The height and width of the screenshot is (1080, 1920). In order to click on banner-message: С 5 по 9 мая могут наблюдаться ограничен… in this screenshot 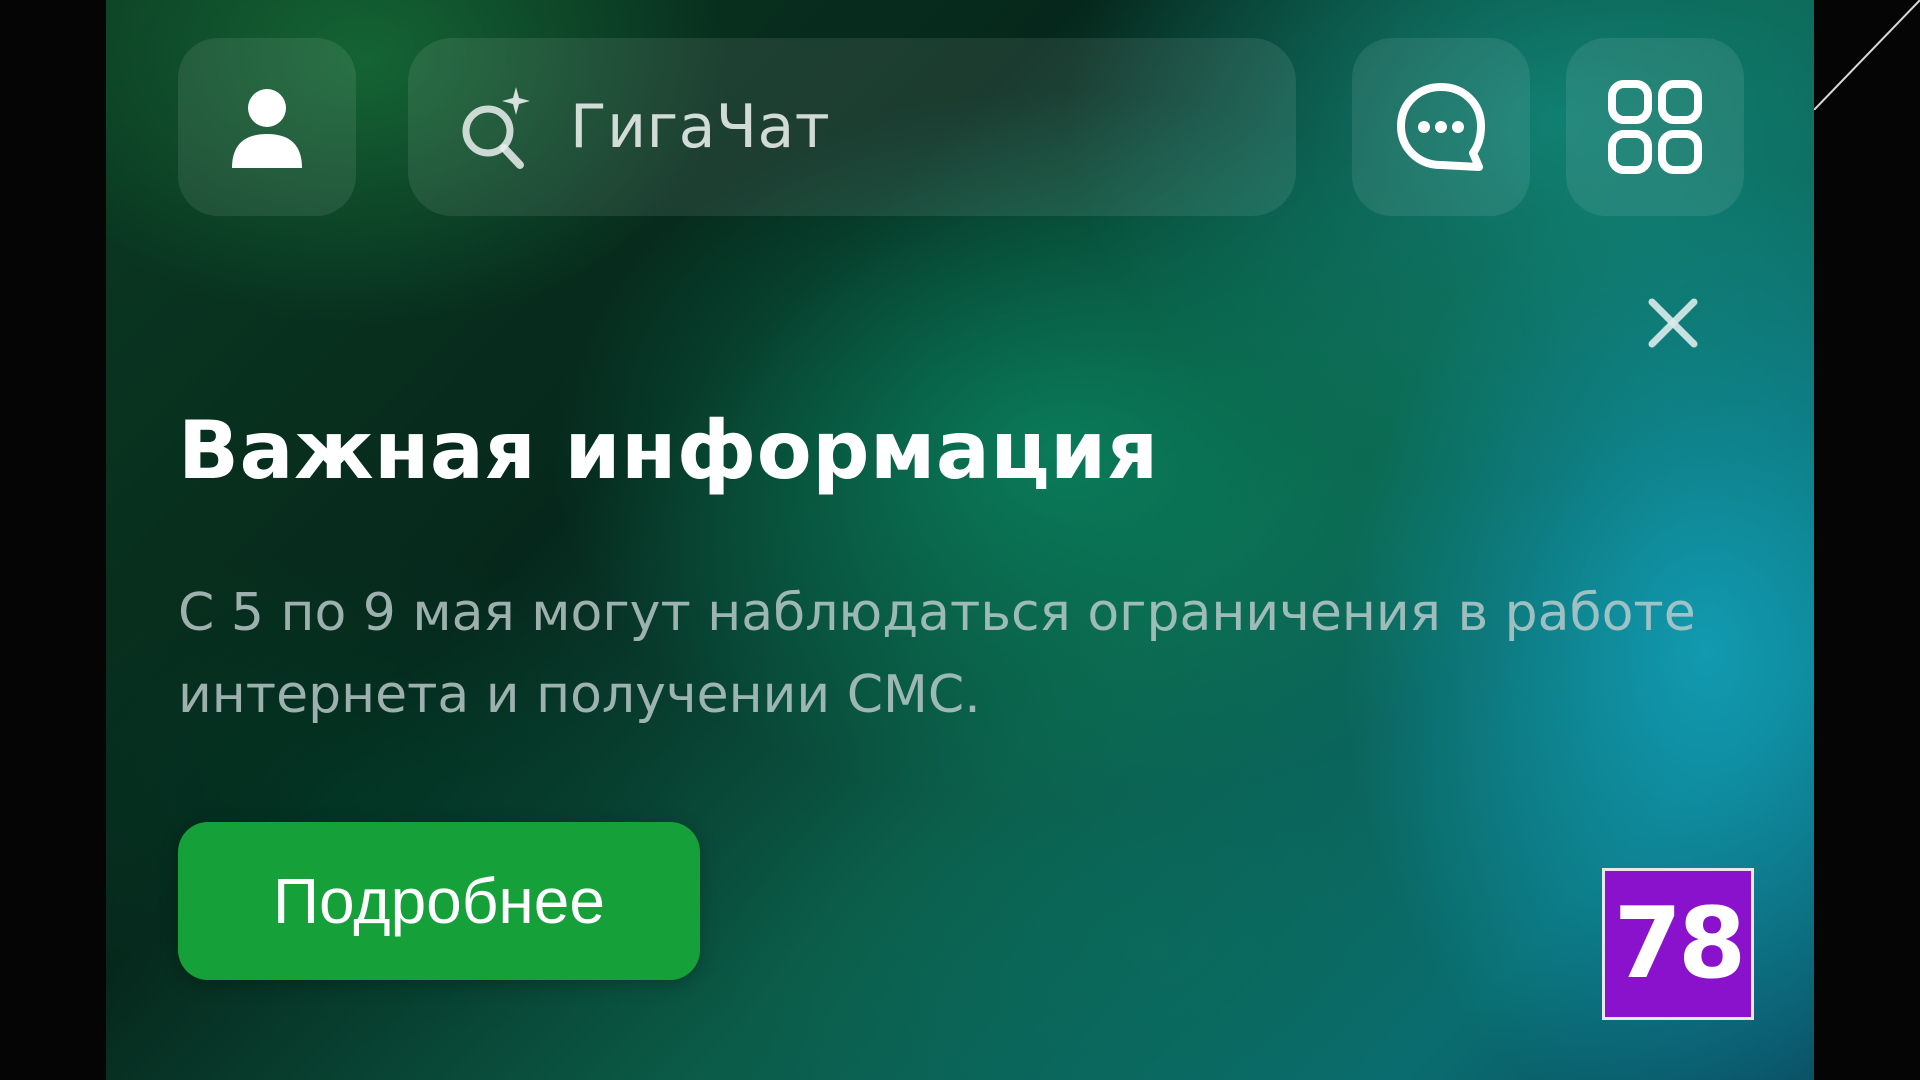, I will do `click(937, 654)`.